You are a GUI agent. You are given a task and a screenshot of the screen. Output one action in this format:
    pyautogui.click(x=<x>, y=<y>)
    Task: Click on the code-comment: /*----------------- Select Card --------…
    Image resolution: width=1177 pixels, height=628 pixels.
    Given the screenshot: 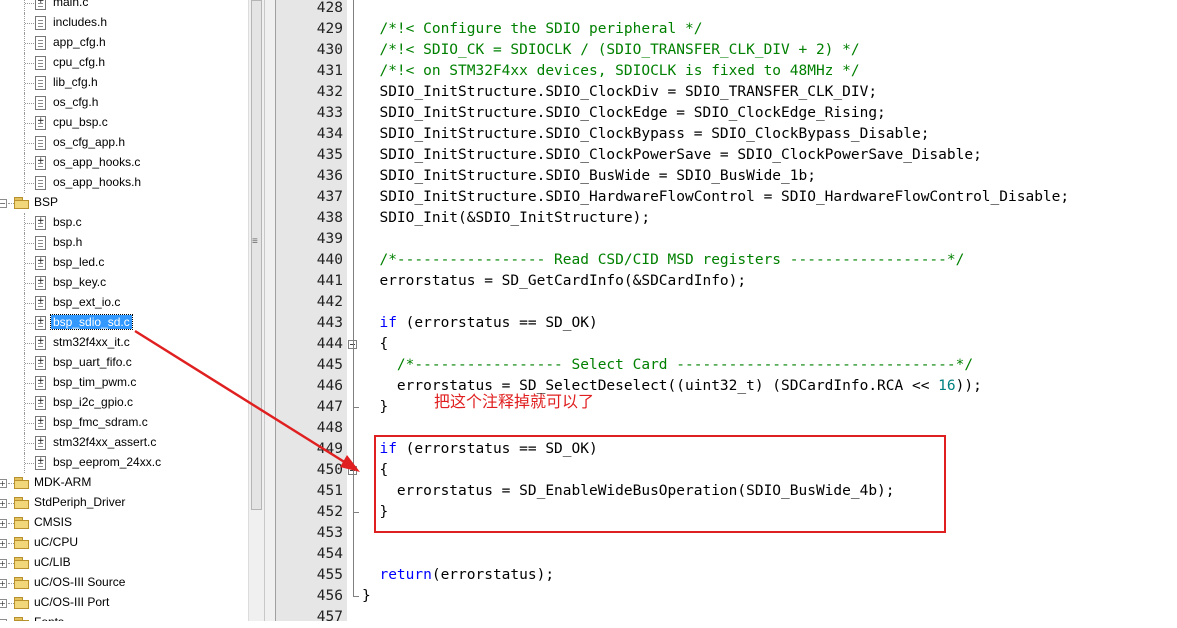 What is the action you would take?
    pyautogui.click(x=668, y=365)
    